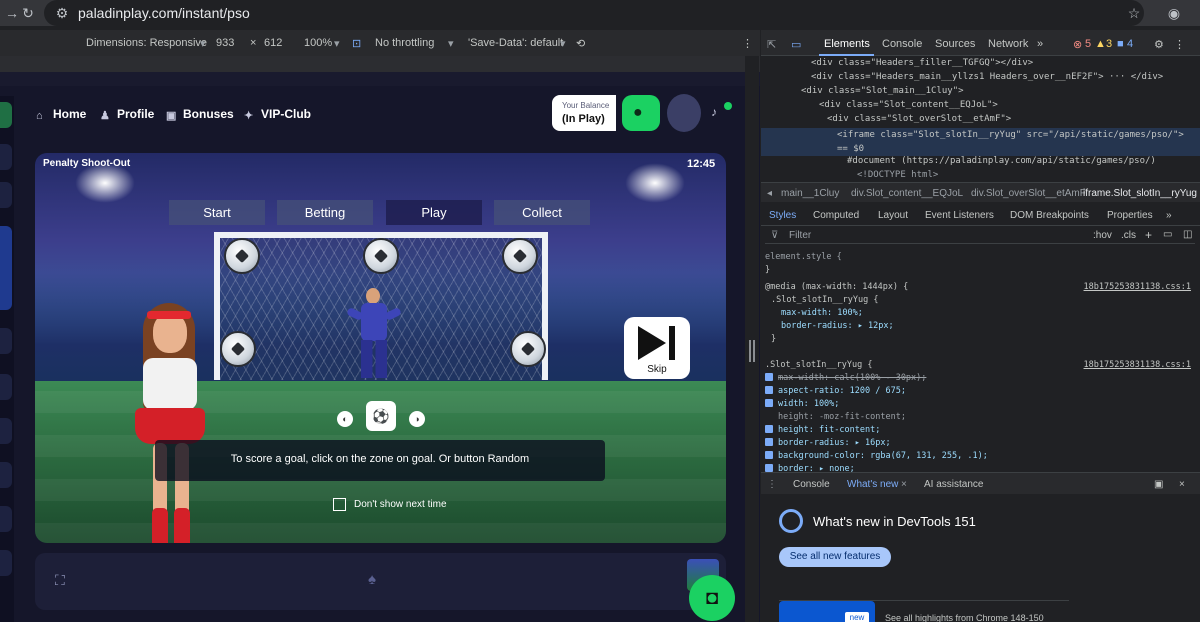 Image resolution: width=1200 pixels, height=622 pixels. What do you see at coordinates (339, 504) in the screenshot?
I see `dont-show-checkbox` at bounding box center [339, 504].